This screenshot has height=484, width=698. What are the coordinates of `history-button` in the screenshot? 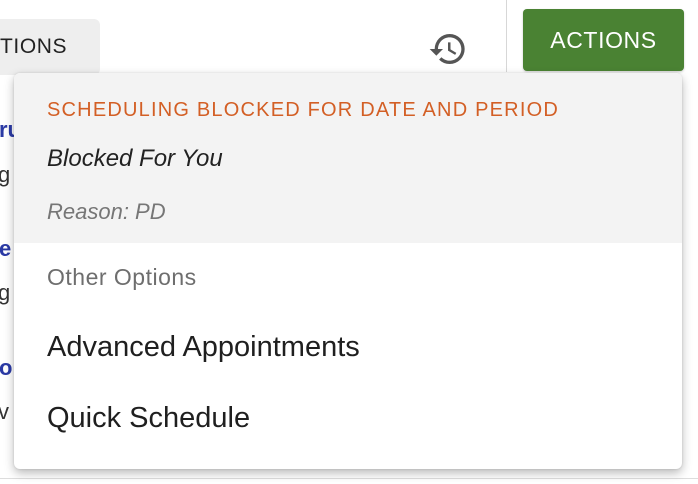 It's located at (448, 49).